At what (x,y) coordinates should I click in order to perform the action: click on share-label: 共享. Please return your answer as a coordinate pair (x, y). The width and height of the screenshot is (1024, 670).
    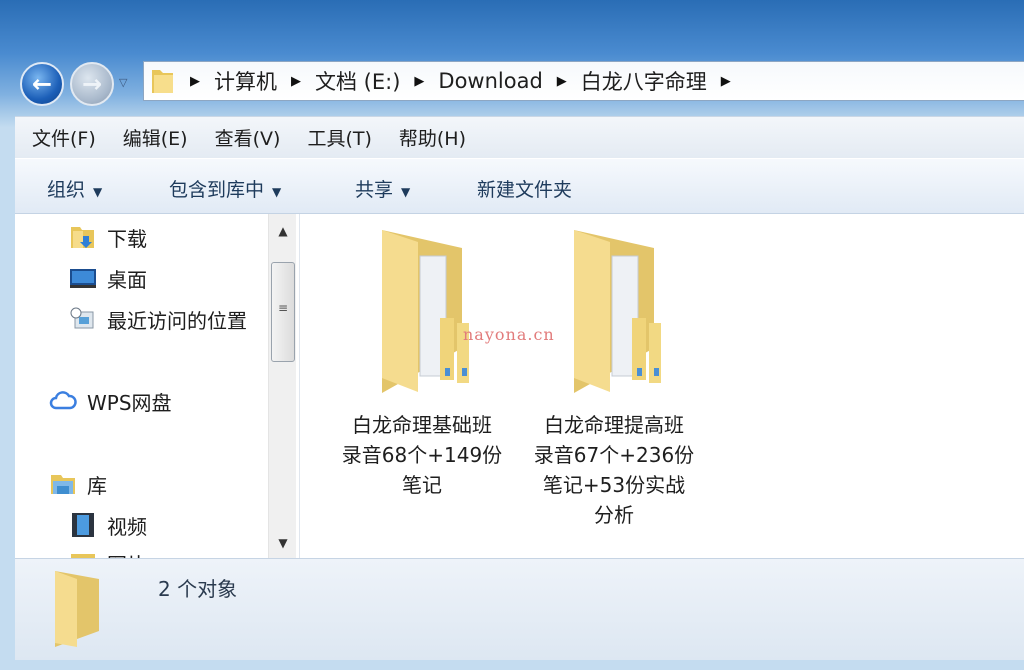
    Looking at the image, I should click on (374, 190).